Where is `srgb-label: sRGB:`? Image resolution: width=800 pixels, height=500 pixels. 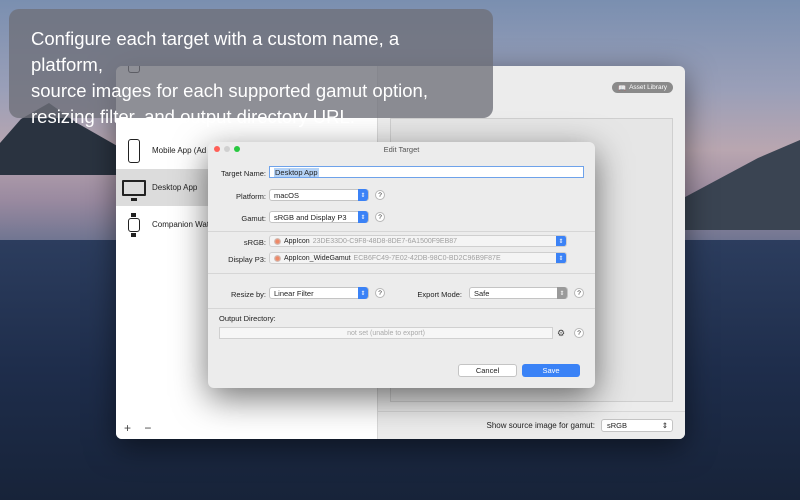
srgb-label: sRGB: is located at coordinates (254, 242).